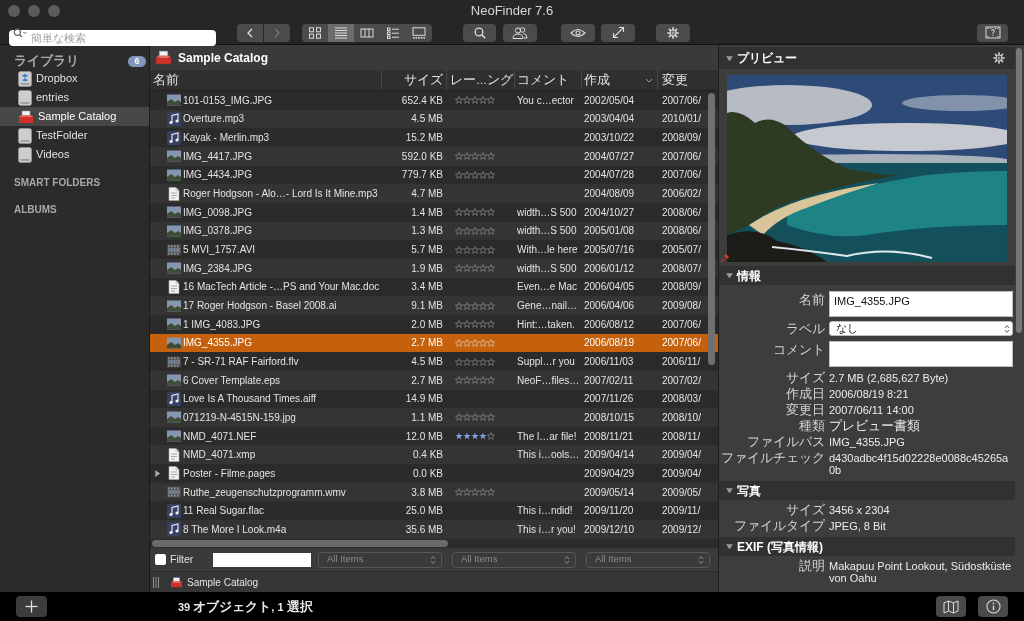 This screenshot has height=621, width=1024. Describe the element at coordinates (367, 32) in the screenshot. I see `column-view-button` at that location.